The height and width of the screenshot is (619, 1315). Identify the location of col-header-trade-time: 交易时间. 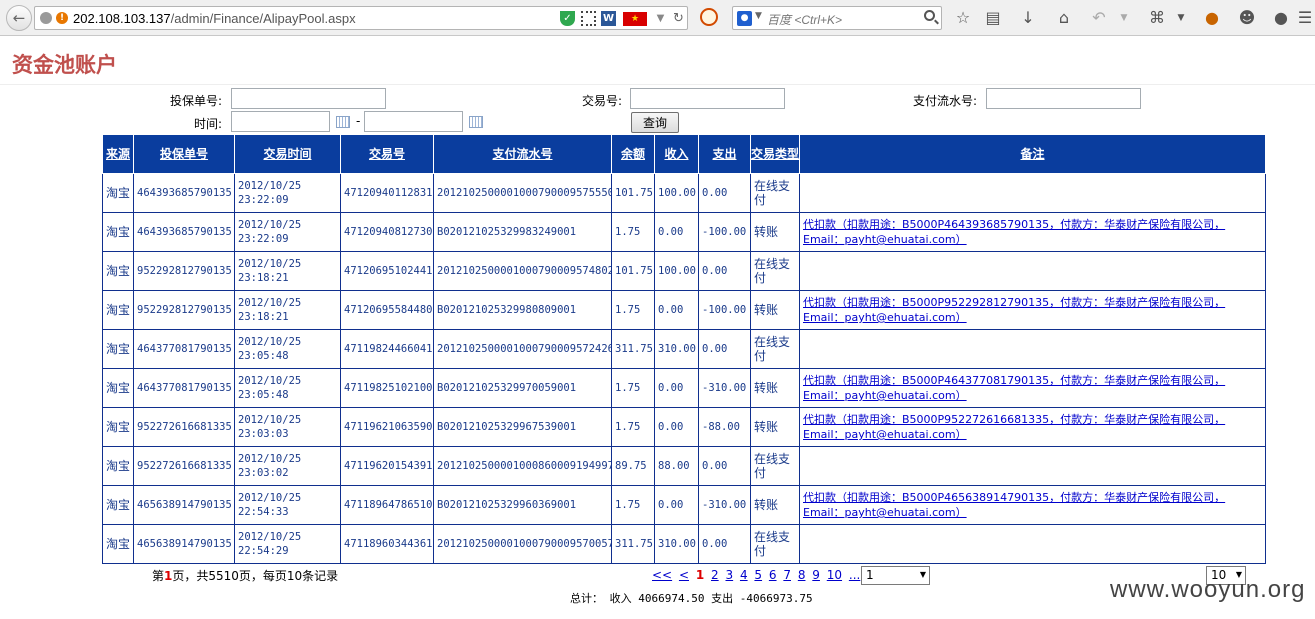
(287, 154).